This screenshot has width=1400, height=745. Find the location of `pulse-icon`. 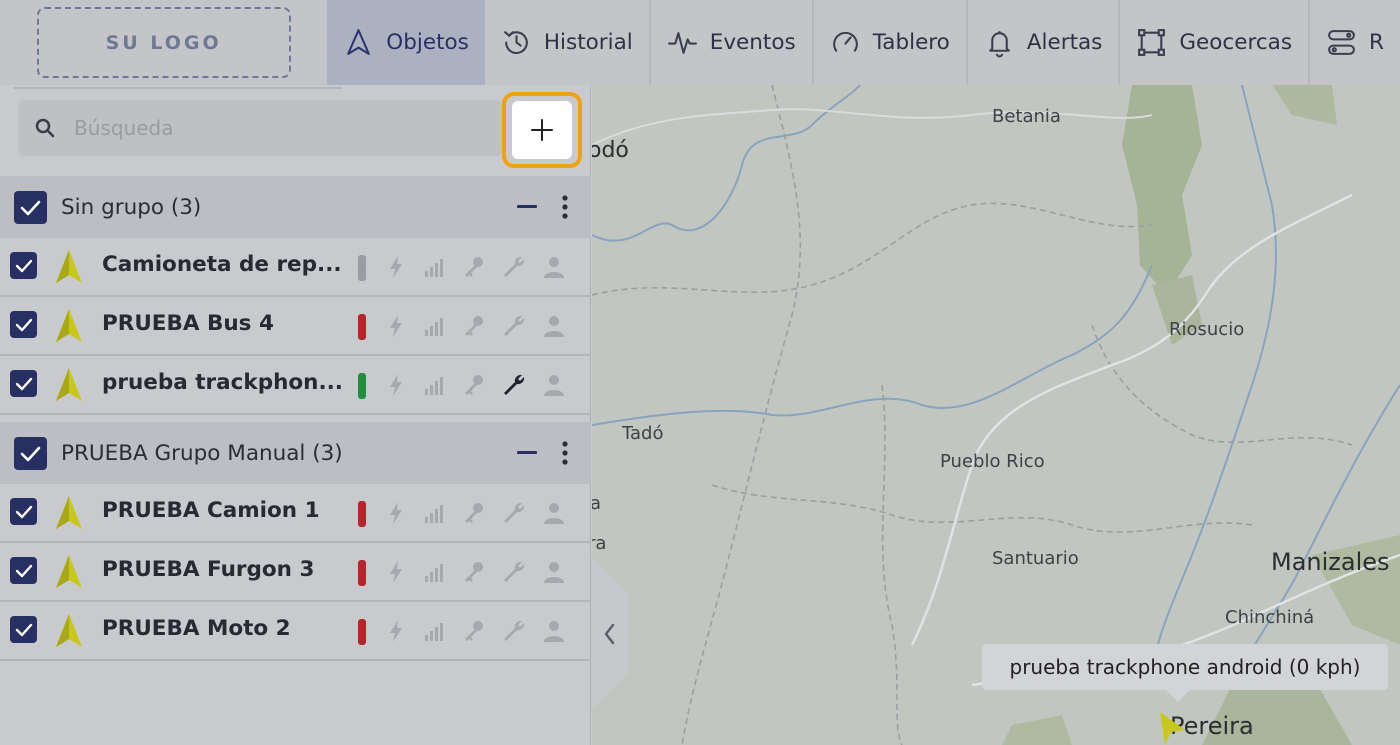

pulse-icon is located at coordinates (682, 43).